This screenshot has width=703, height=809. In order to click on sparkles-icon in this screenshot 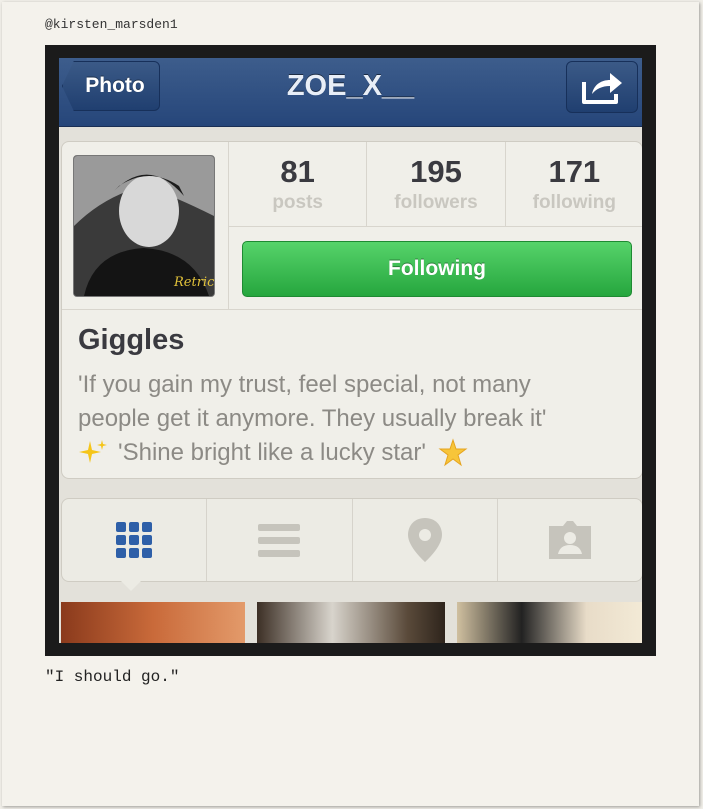, I will do `click(93, 451)`.